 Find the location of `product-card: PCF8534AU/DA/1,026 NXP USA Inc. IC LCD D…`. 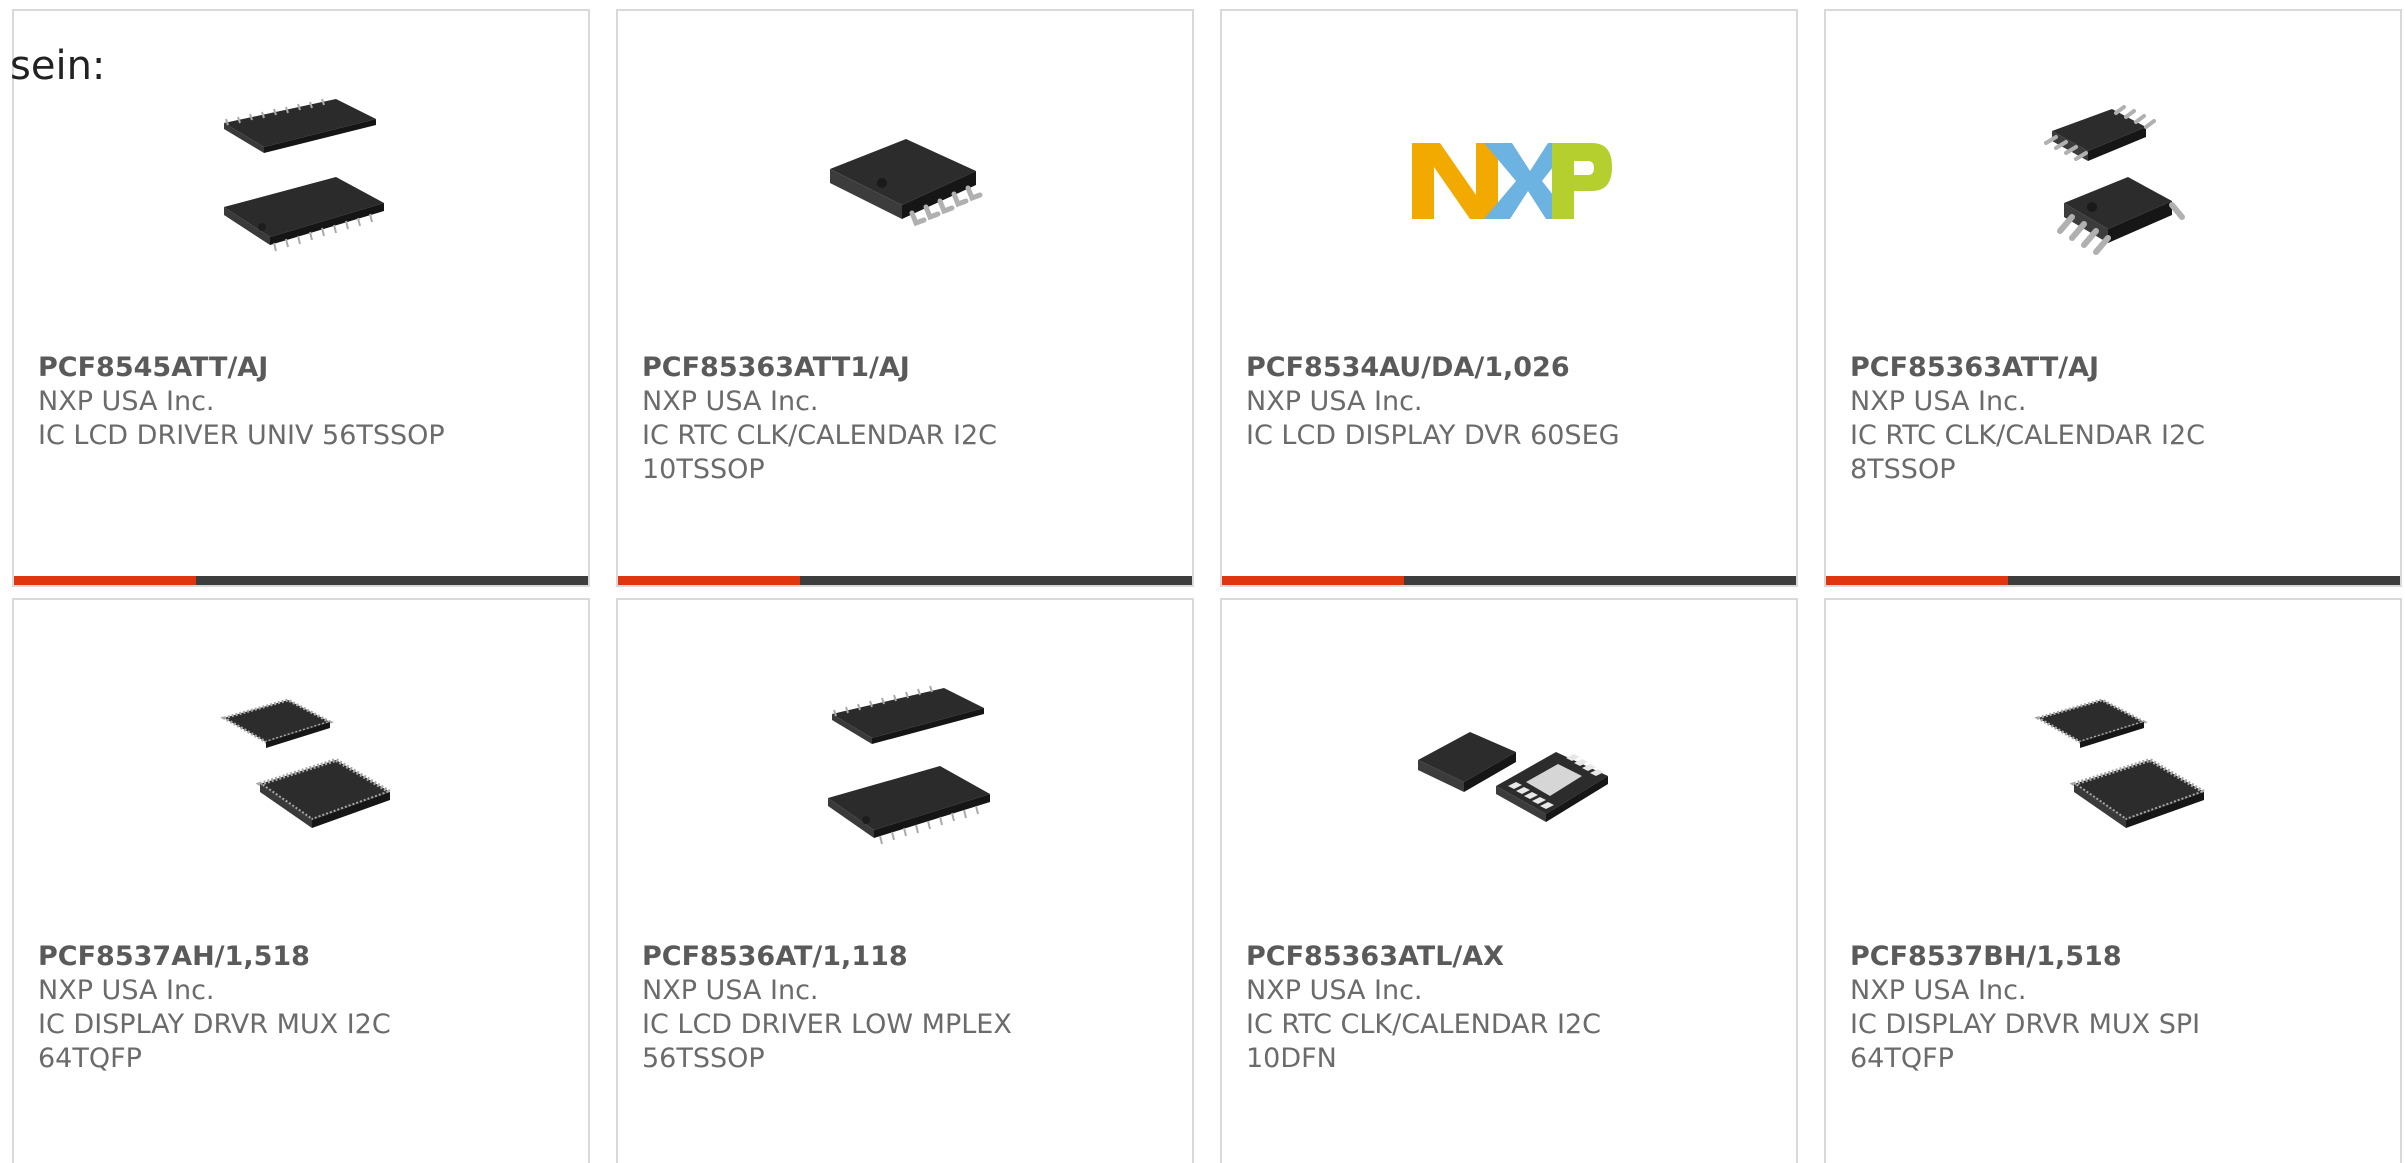

product-card: PCF8534AU/DA/1,026 NXP USA Inc. IC LCD D… is located at coordinates (1509, 298).